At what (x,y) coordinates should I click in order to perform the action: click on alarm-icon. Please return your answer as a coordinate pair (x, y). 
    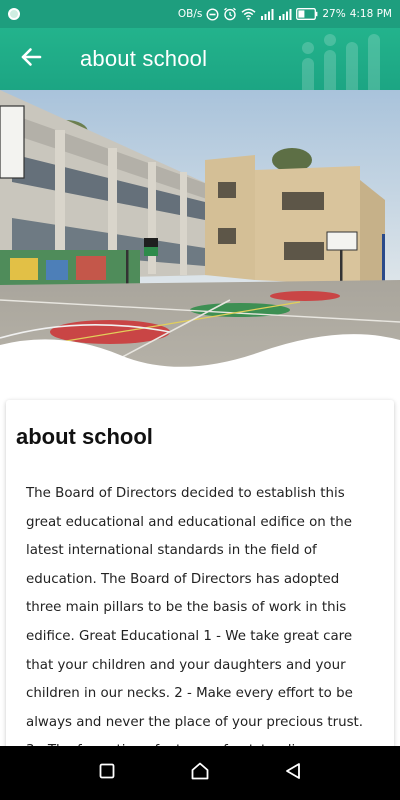
    Looking at the image, I should click on (230, 14).